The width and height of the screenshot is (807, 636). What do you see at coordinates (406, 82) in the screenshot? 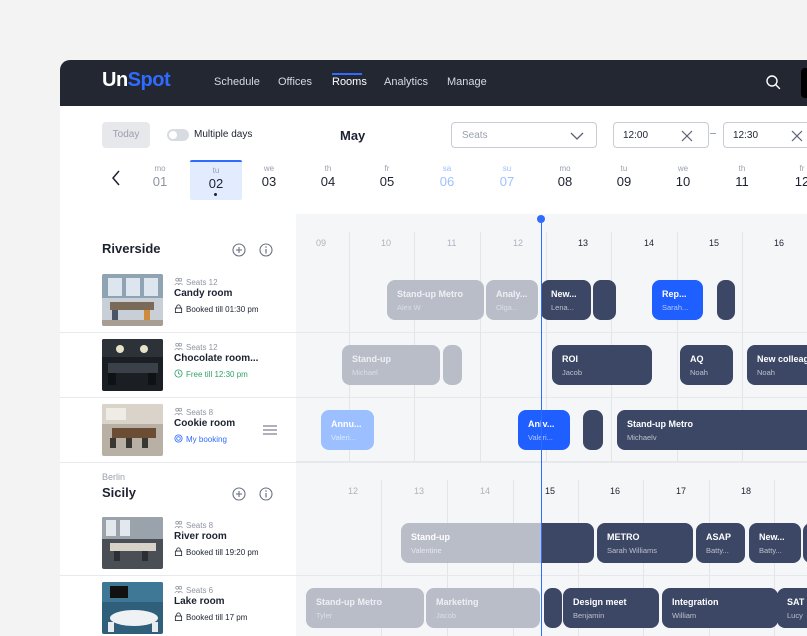
I see `nav-analytics: Analytics` at bounding box center [406, 82].